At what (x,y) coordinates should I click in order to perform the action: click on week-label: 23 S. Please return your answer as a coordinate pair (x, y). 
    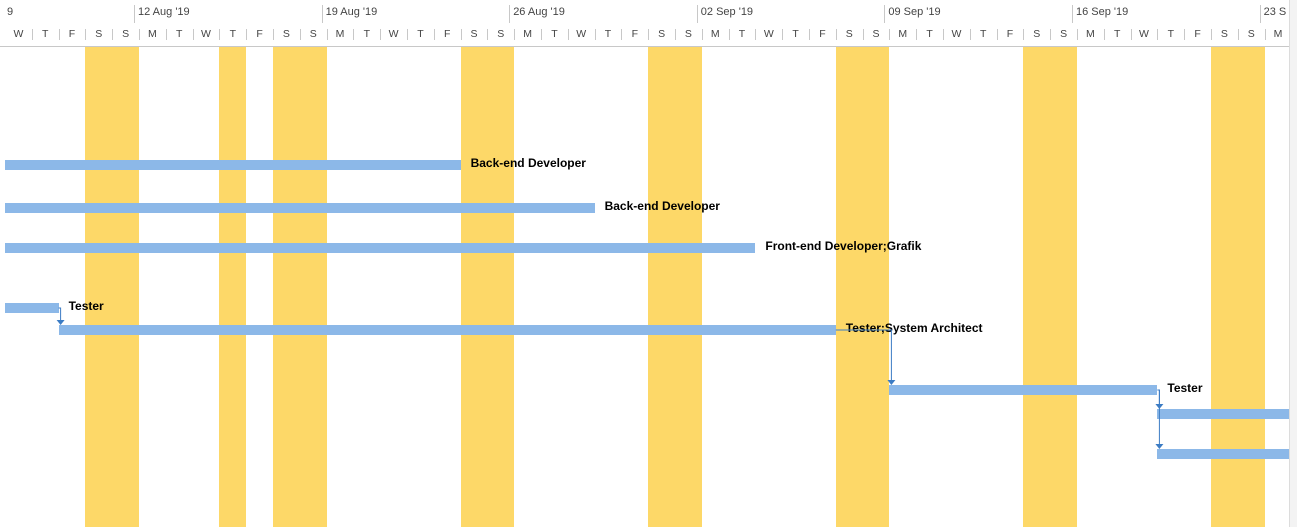
    Looking at the image, I should click on (1272, 14).